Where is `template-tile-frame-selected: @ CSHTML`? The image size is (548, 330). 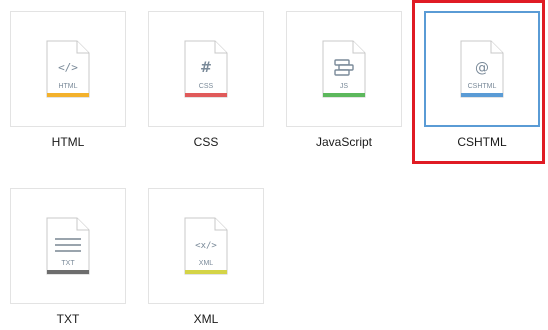
template-tile-frame-selected: @ CSHTML is located at coordinates (482, 69).